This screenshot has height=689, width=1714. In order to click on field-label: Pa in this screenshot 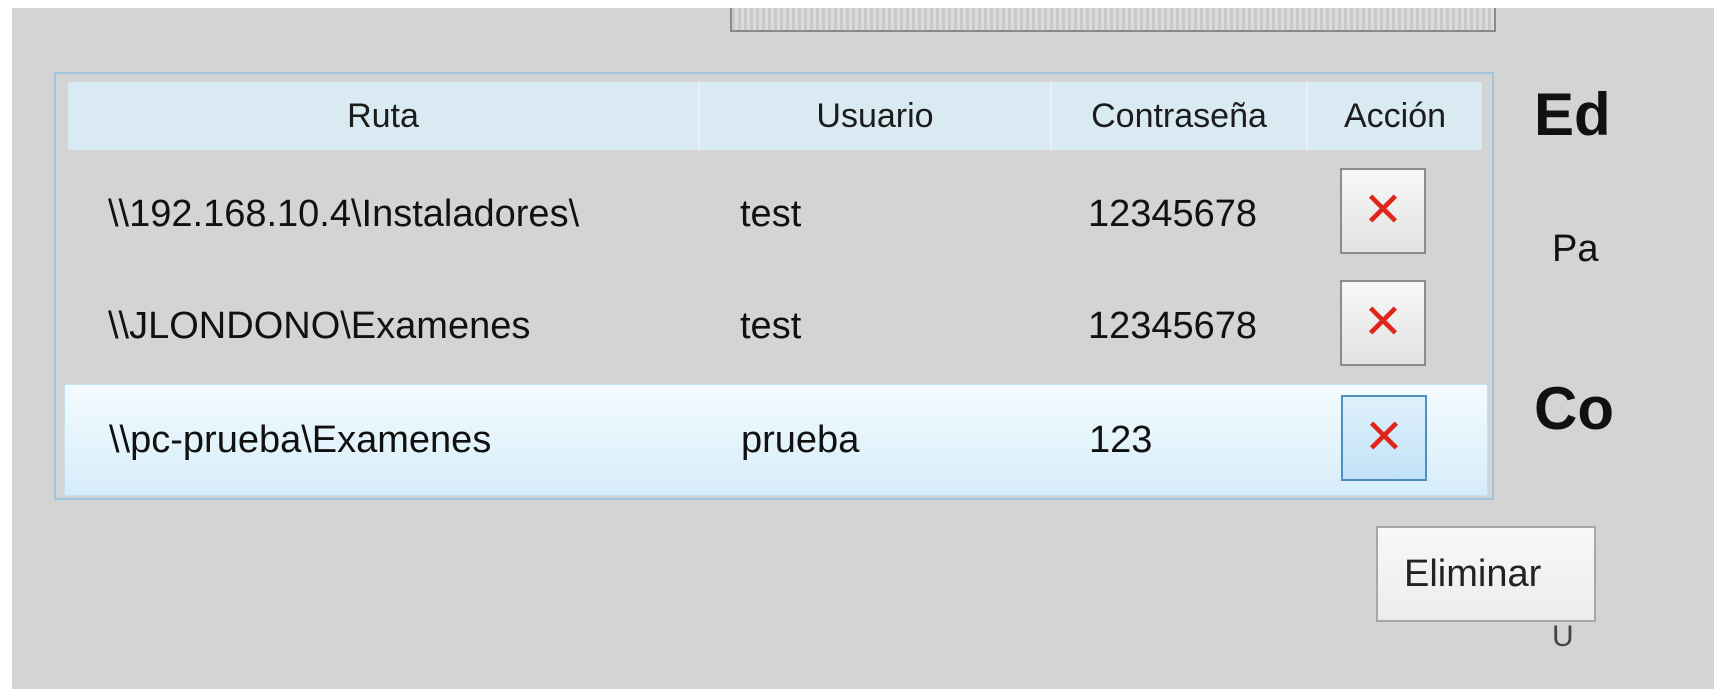, I will do `click(1575, 249)`.